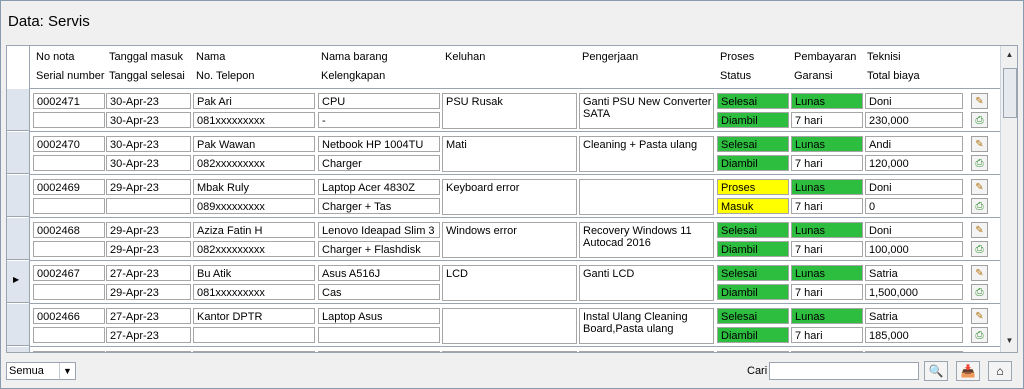  What do you see at coordinates (509, 283) in the screenshot?
I see `keluhan-cell: LCD` at bounding box center [509, 283].